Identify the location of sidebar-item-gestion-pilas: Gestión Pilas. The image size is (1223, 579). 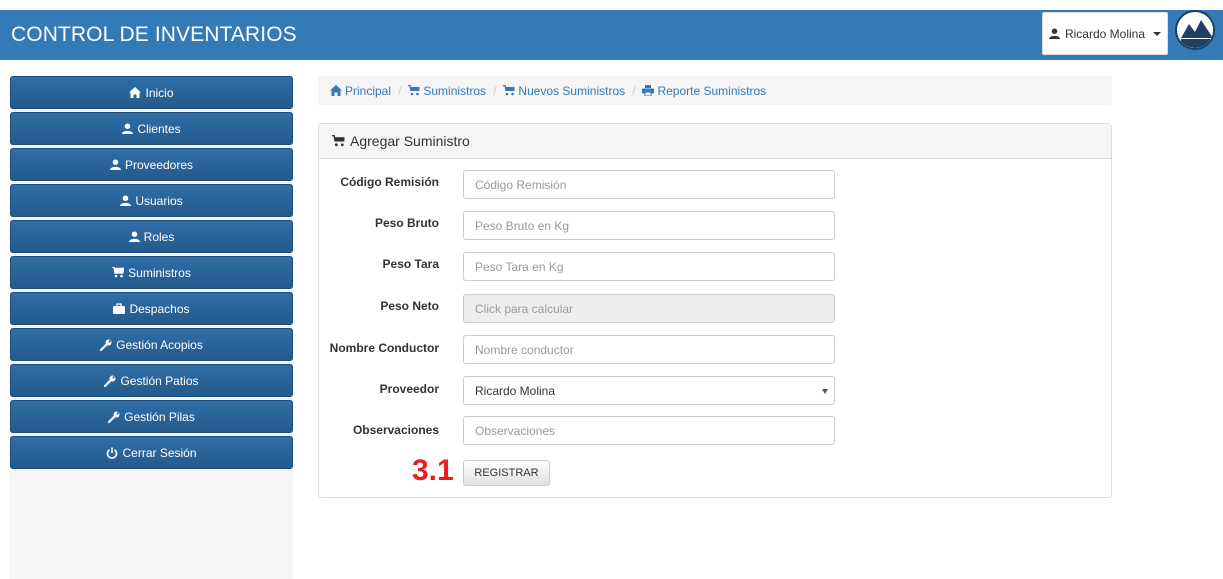
(151, 416).